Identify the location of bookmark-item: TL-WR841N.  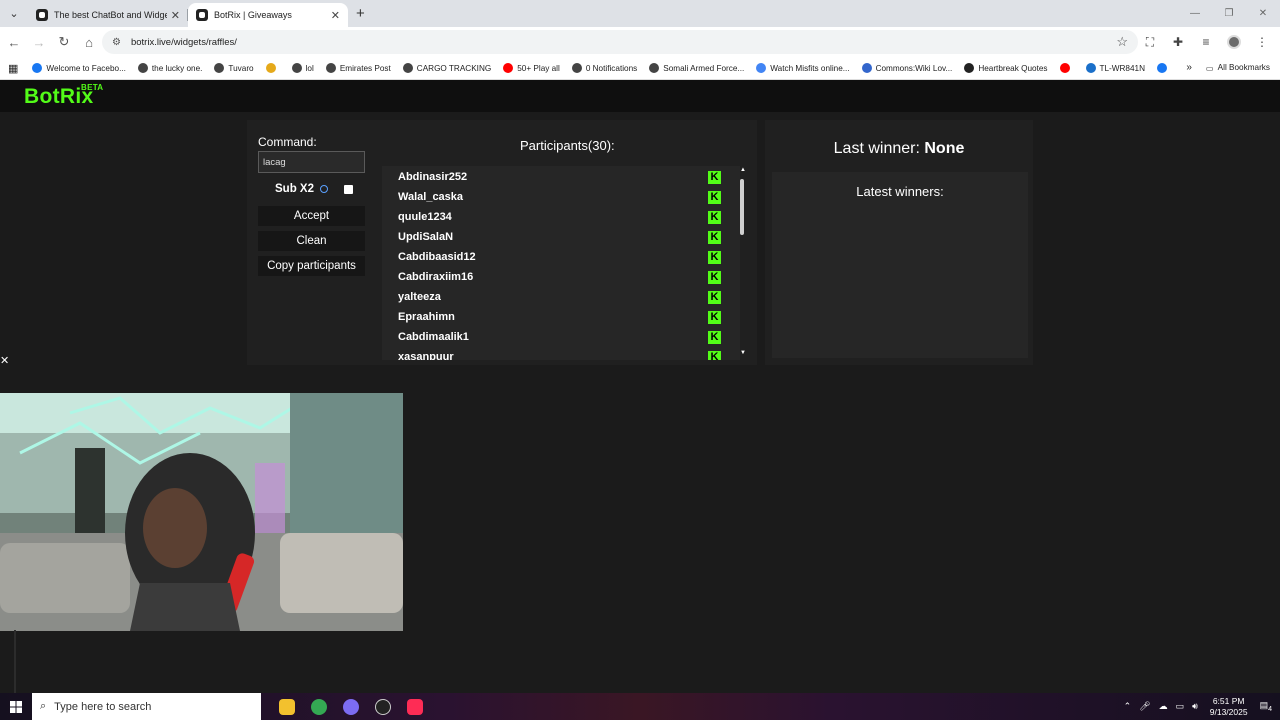
(1115, 68).